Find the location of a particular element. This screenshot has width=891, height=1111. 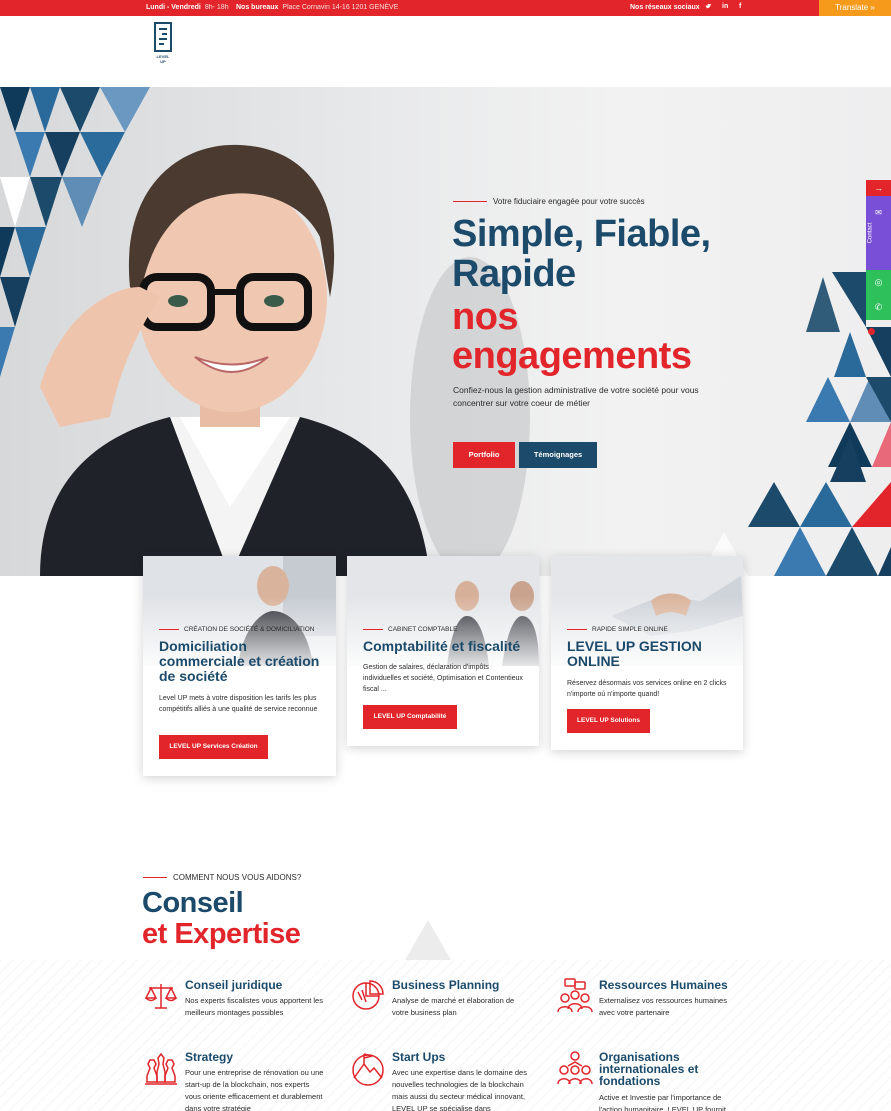

office-value: Place Cornavin 14-16 1201 GENÈVE is located at coordinates (340, 7).